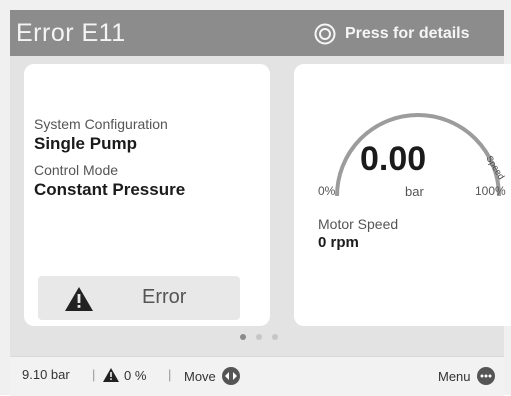 This screenshot has width=511, height=396. What do you see at coordinates (414, 191) in the screenshot?
I see `pressure-unit: bar` at bounding box center [414, 191].